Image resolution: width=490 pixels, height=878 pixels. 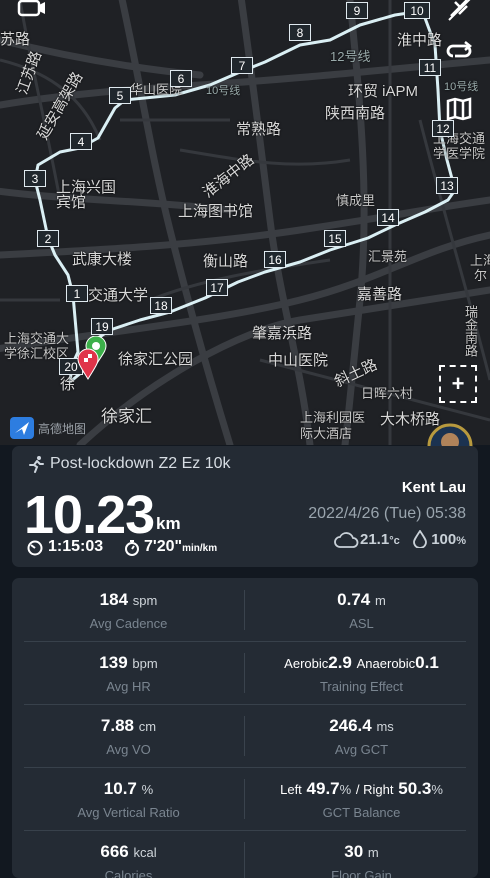 What do you see at coordinates (120, 788) in the screenshot?
I see `stat-value: 10.7` at bounding box center [120, 788].